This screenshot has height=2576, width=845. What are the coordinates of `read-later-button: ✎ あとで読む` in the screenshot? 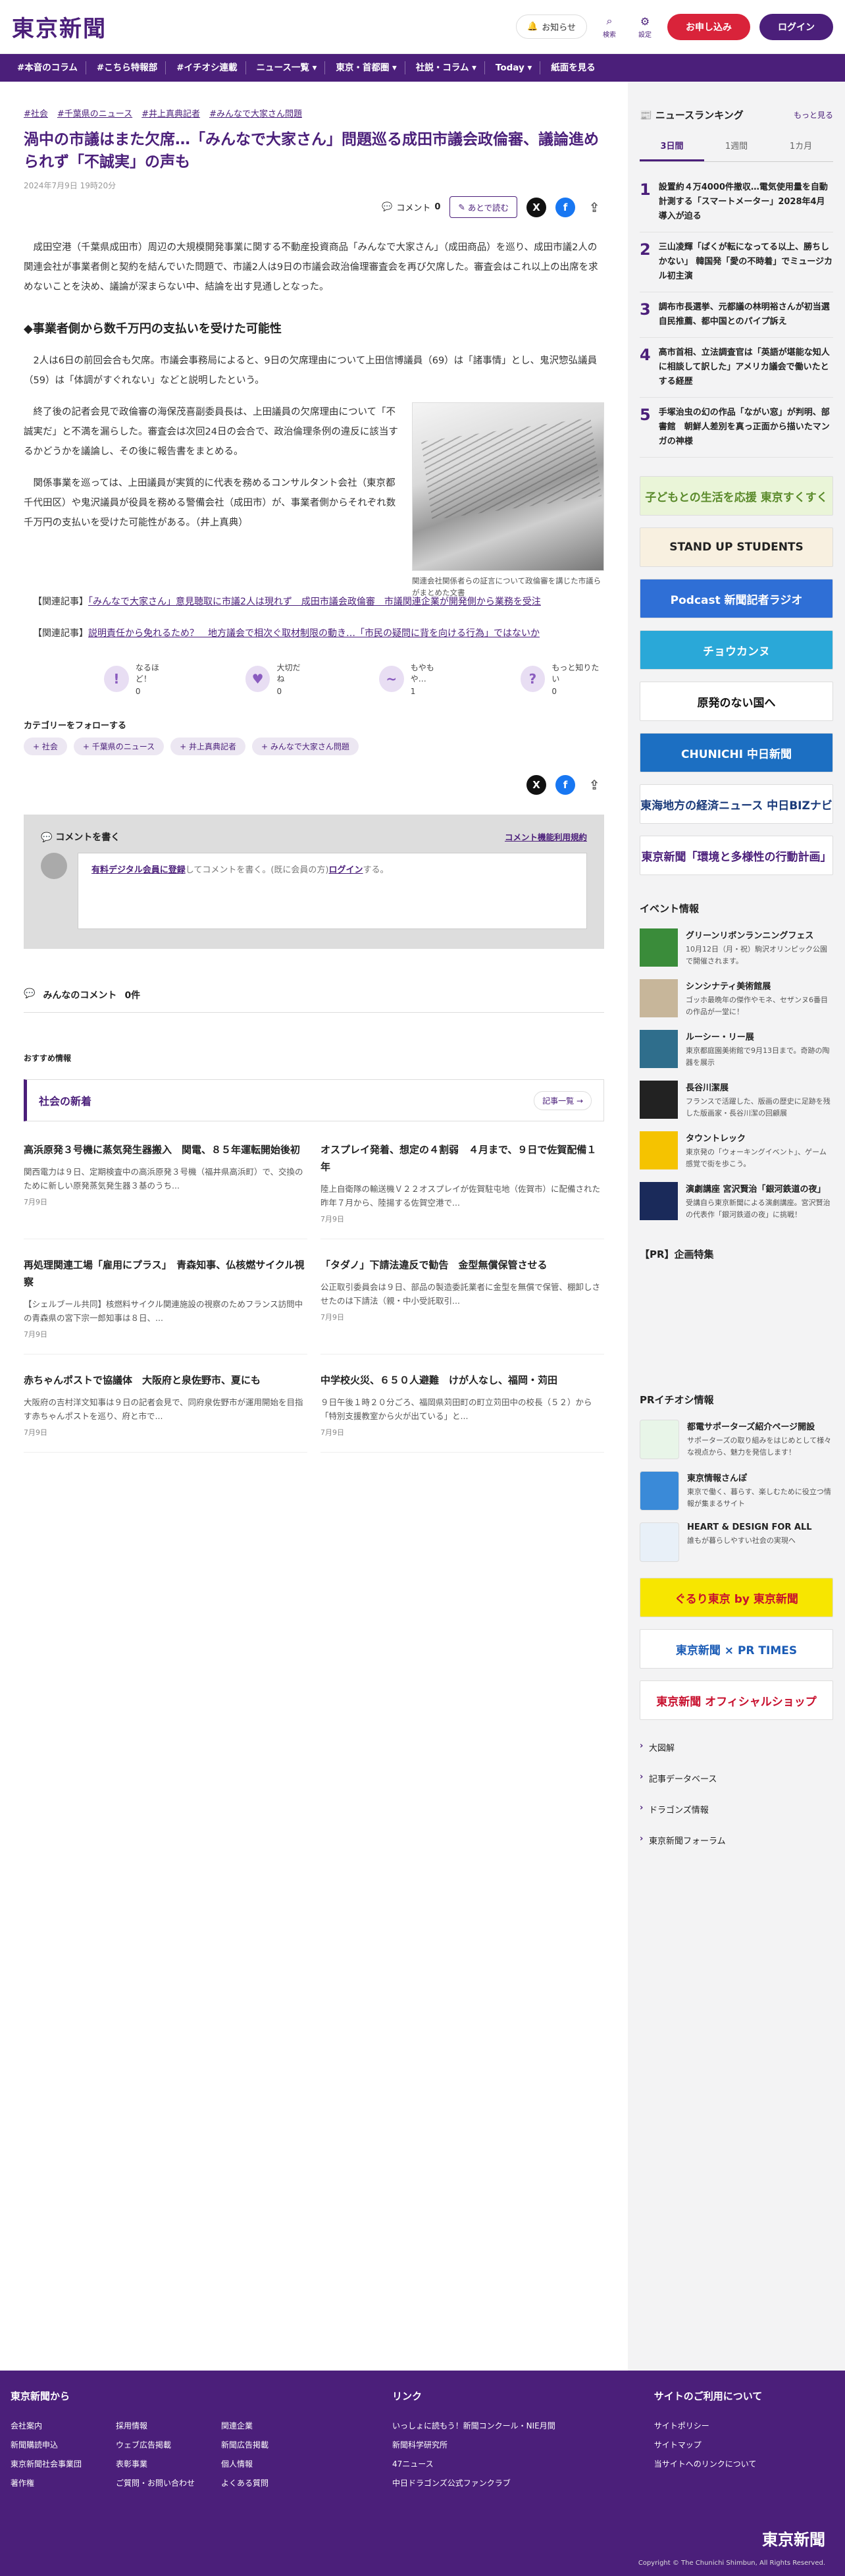 It's located at (483, 207).